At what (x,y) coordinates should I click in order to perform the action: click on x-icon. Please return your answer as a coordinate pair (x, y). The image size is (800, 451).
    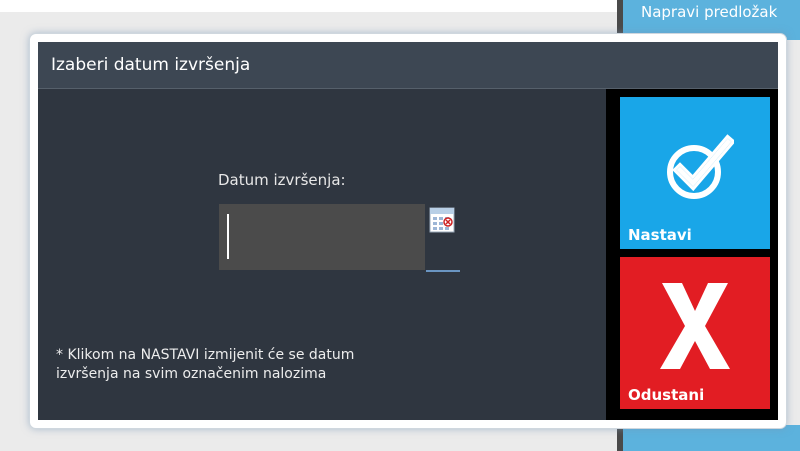
    Looking at the image, I should click on (695, 326).